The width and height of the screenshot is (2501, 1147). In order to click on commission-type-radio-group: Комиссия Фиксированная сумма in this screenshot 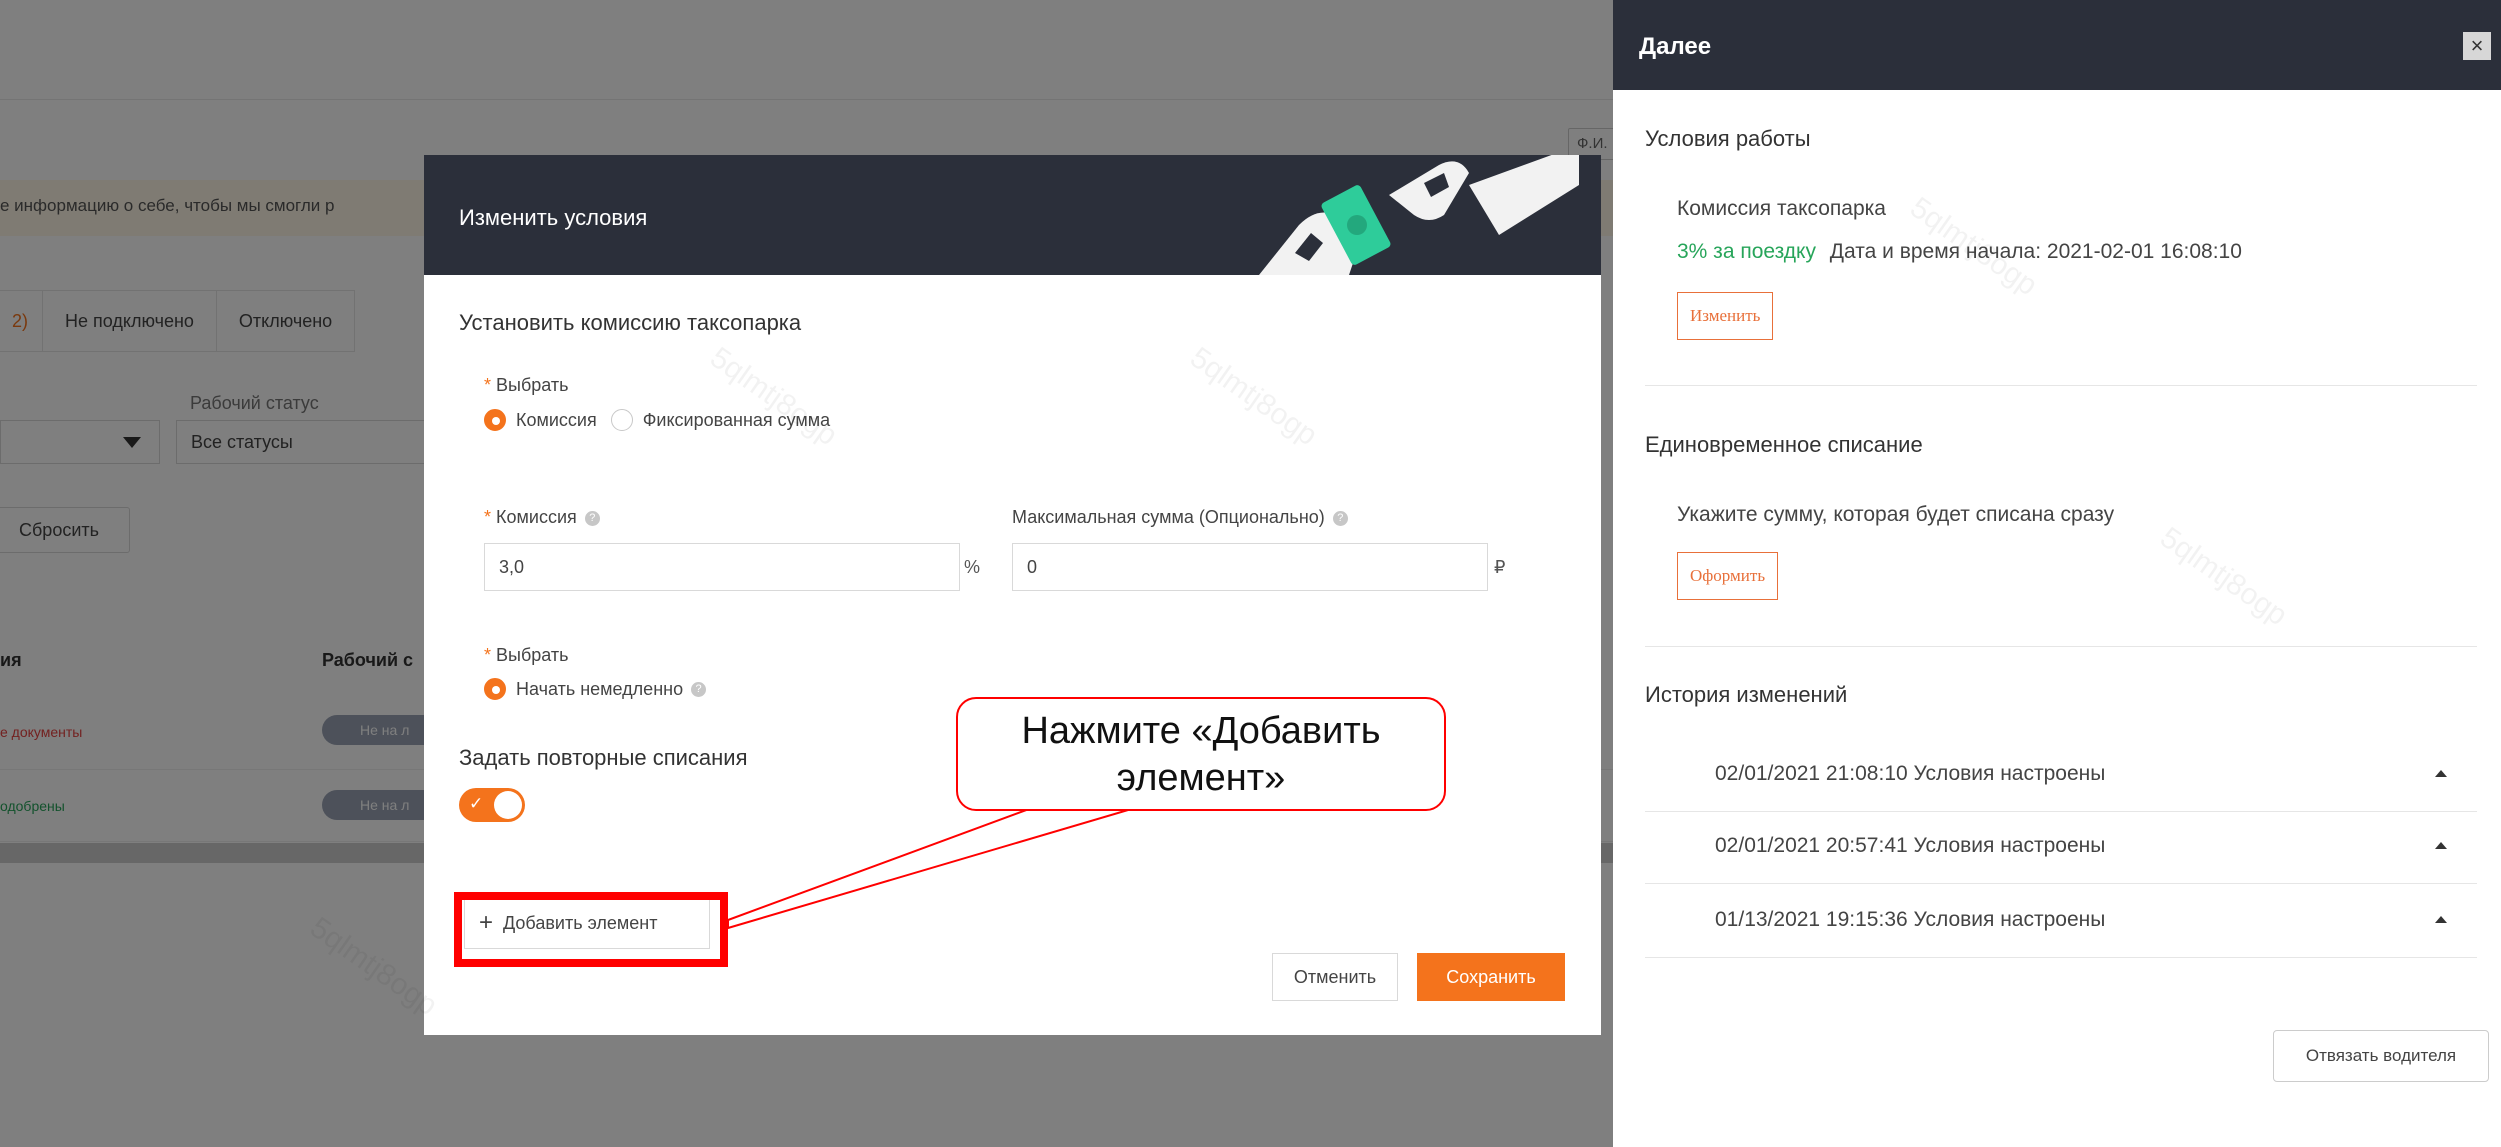, I will do `click(657, 420)`.